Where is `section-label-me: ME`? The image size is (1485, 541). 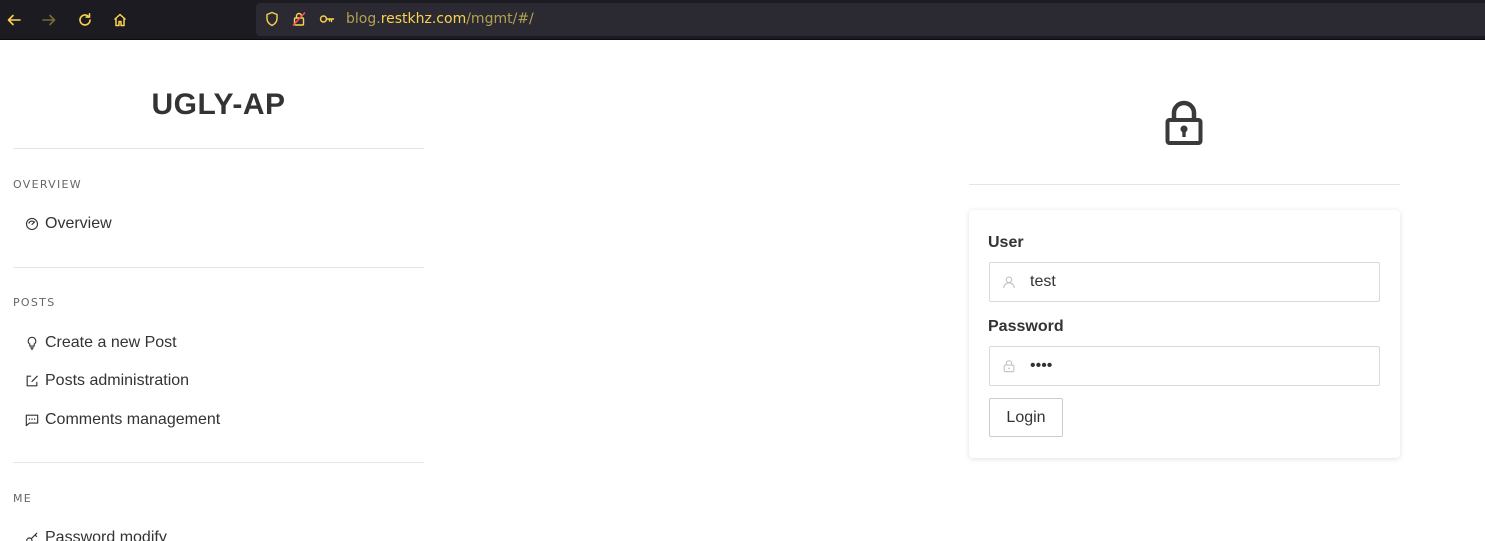 section-label-me: ME is located at coordinates (23, 498).